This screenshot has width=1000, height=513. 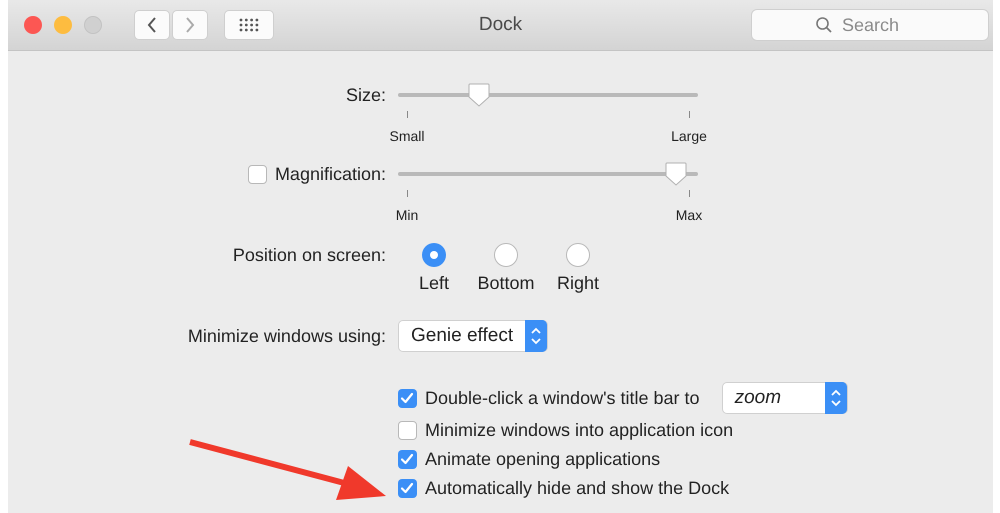 I want to click on slider-min-label: Min, so click(x=407, y=215).